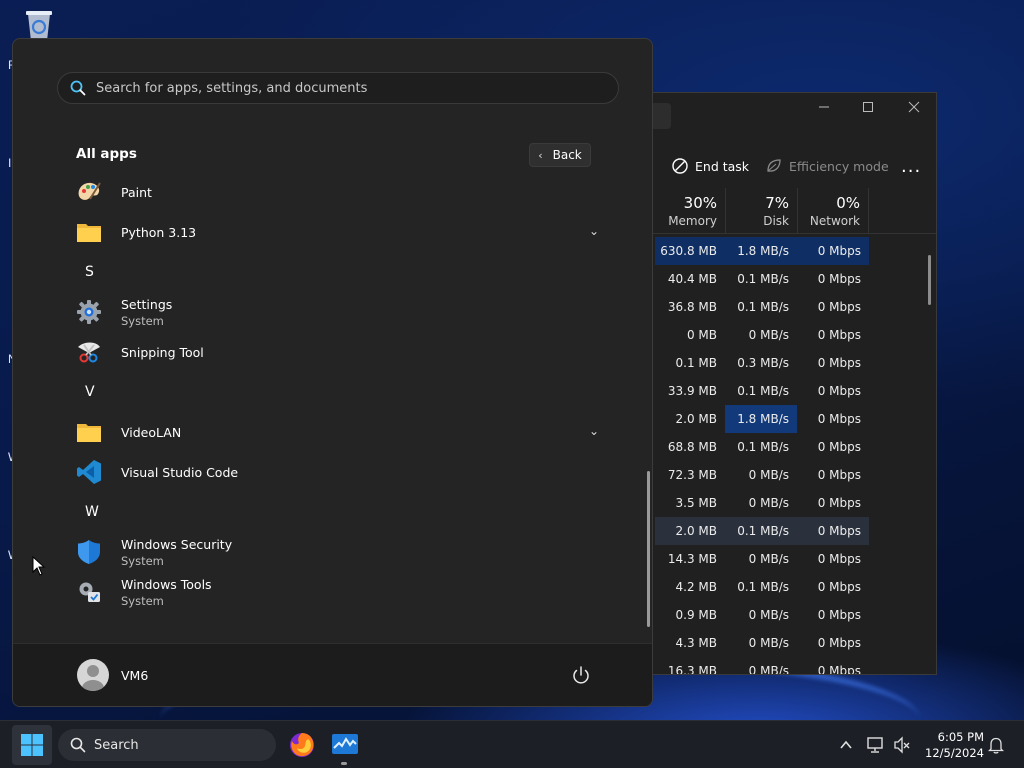  What do you see at coordinates (180, 472) in the screenshot?
I see `app-name: Visual Studio Code` at bounding box center [180, 472].